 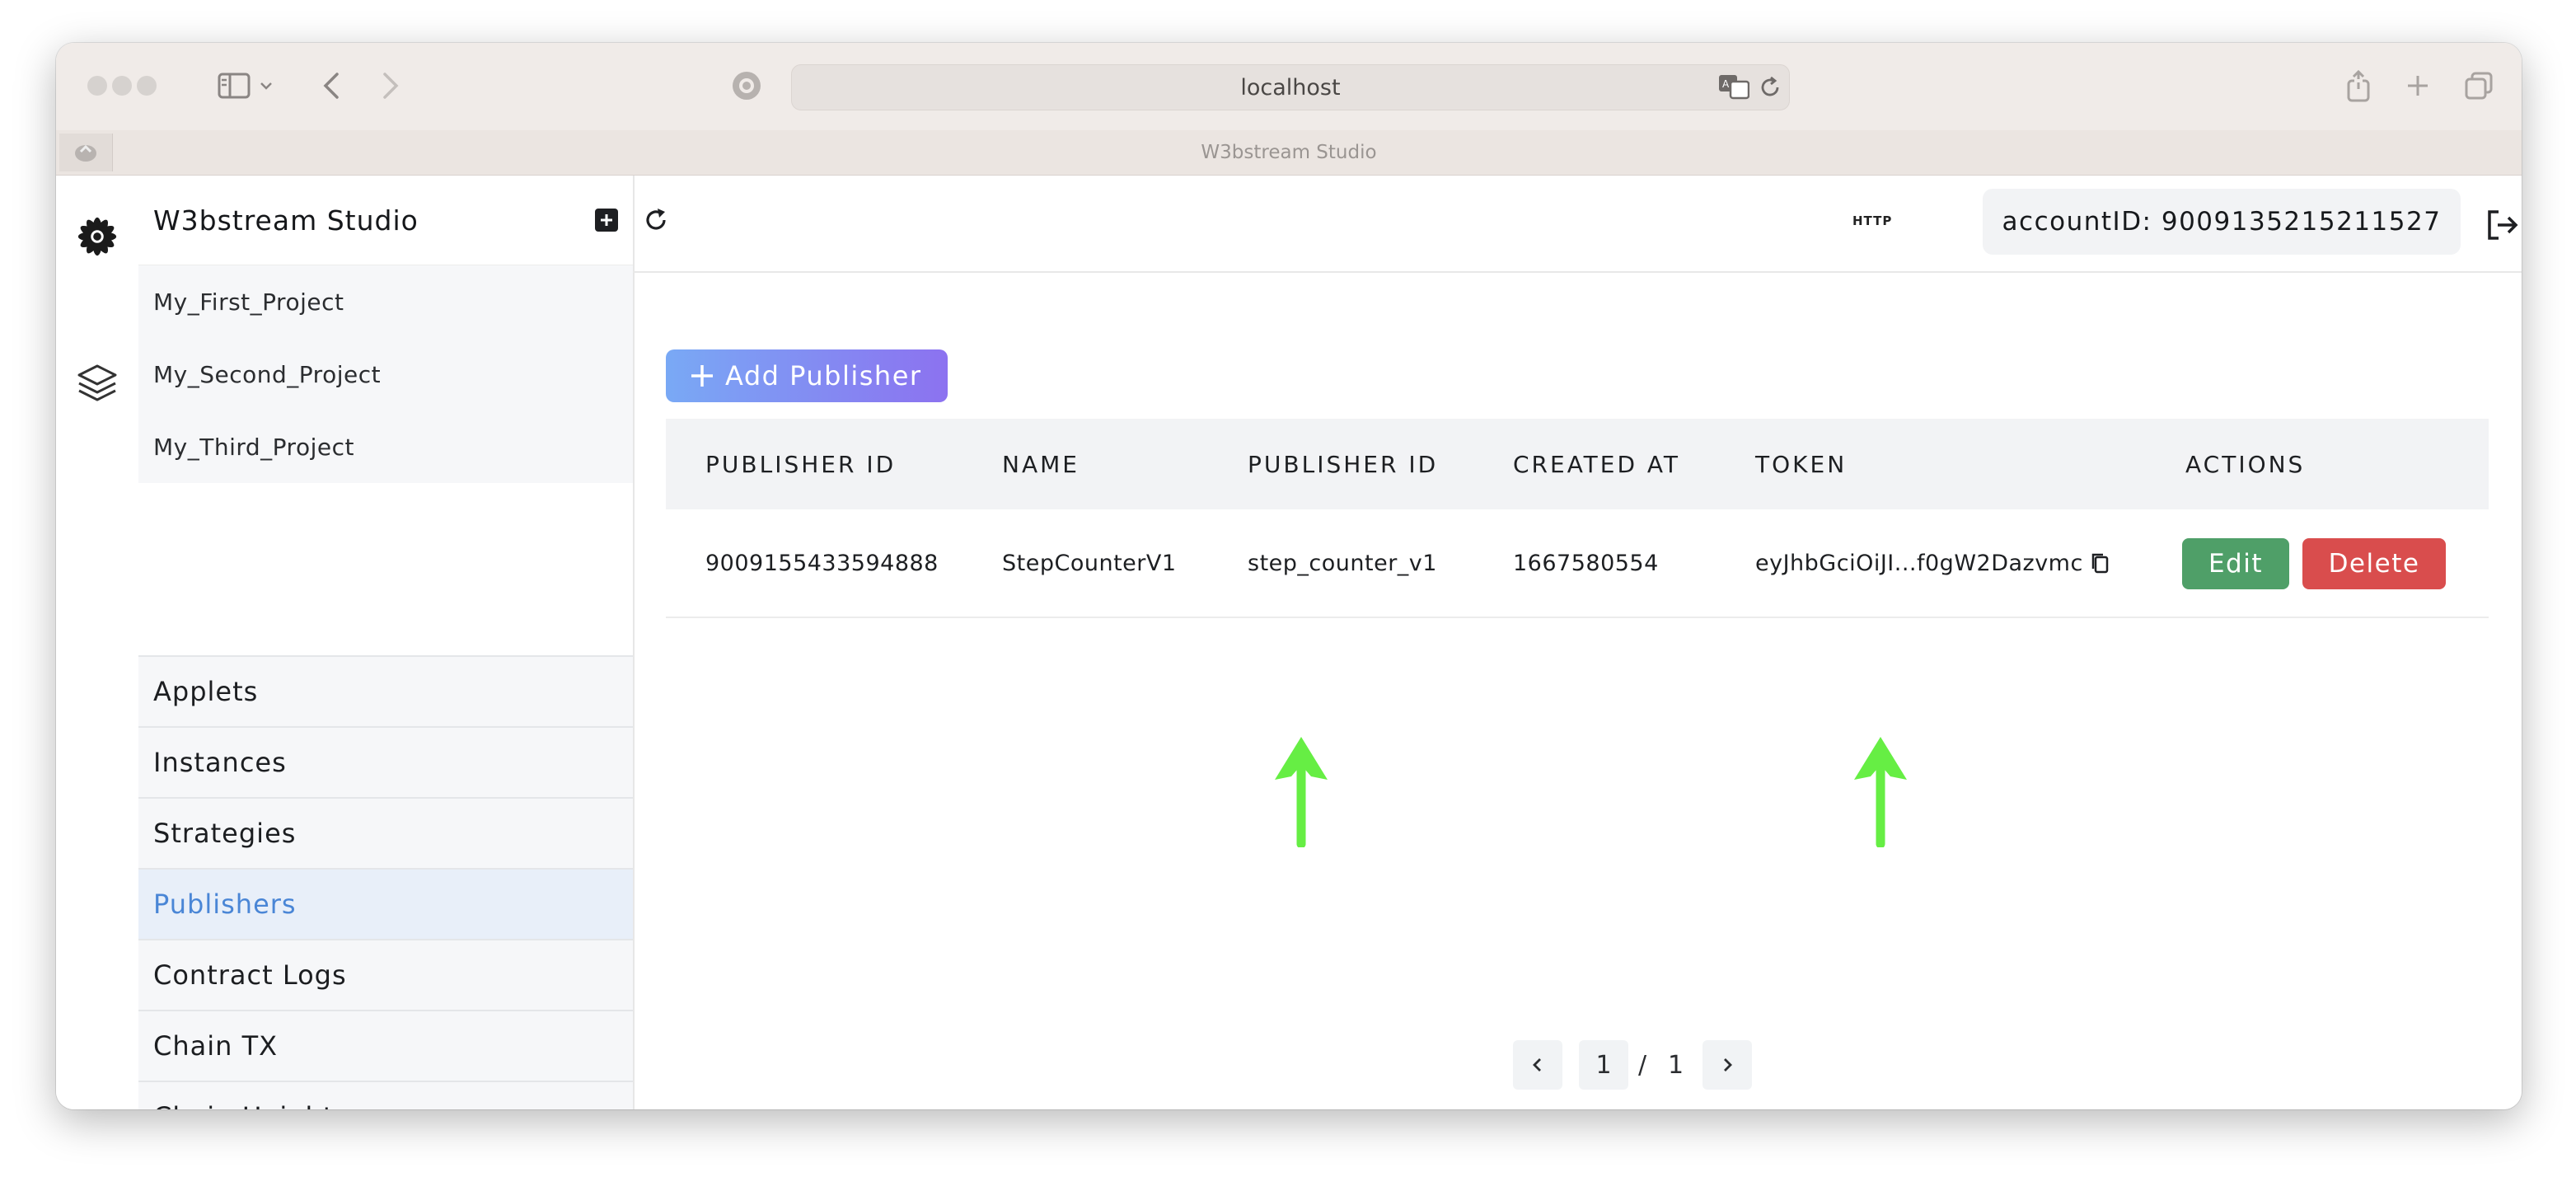 What do you see at coordinates (2503, 225) in the screenshot?
I see `logout-icon` at bounding box center [2503, 225].